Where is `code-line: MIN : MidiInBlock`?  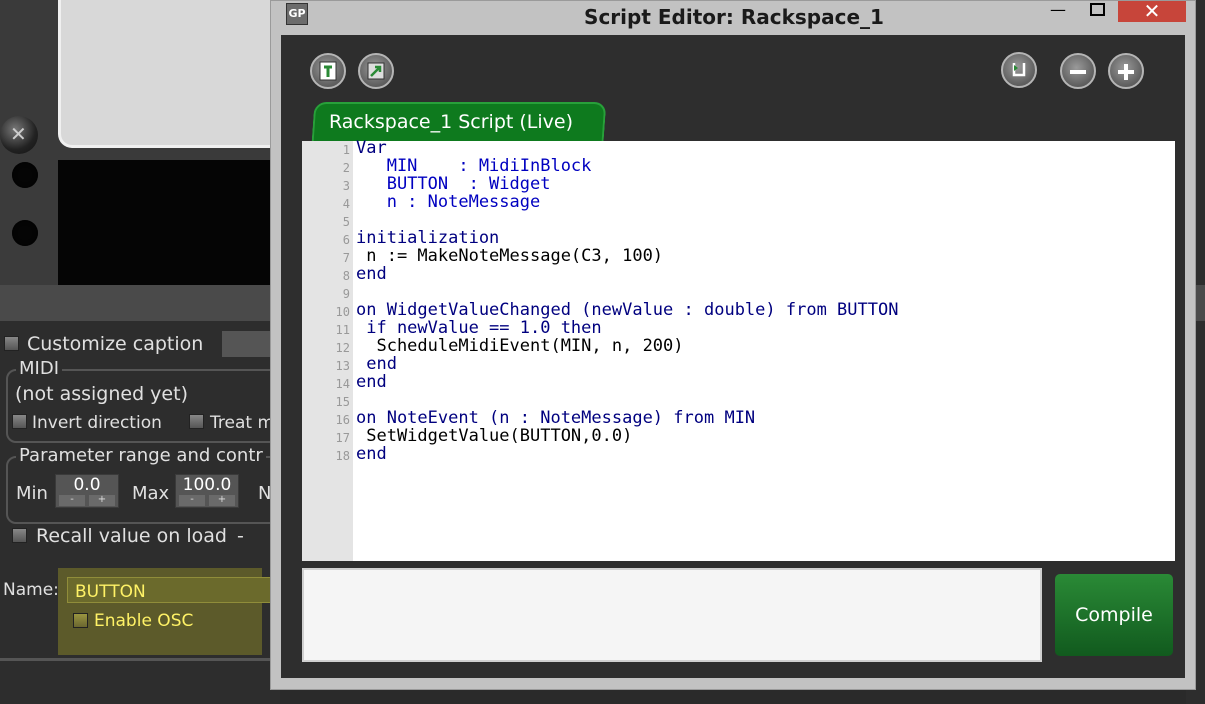
code-line: MIN : MidiInBlock is located at coordinates (474, 166).